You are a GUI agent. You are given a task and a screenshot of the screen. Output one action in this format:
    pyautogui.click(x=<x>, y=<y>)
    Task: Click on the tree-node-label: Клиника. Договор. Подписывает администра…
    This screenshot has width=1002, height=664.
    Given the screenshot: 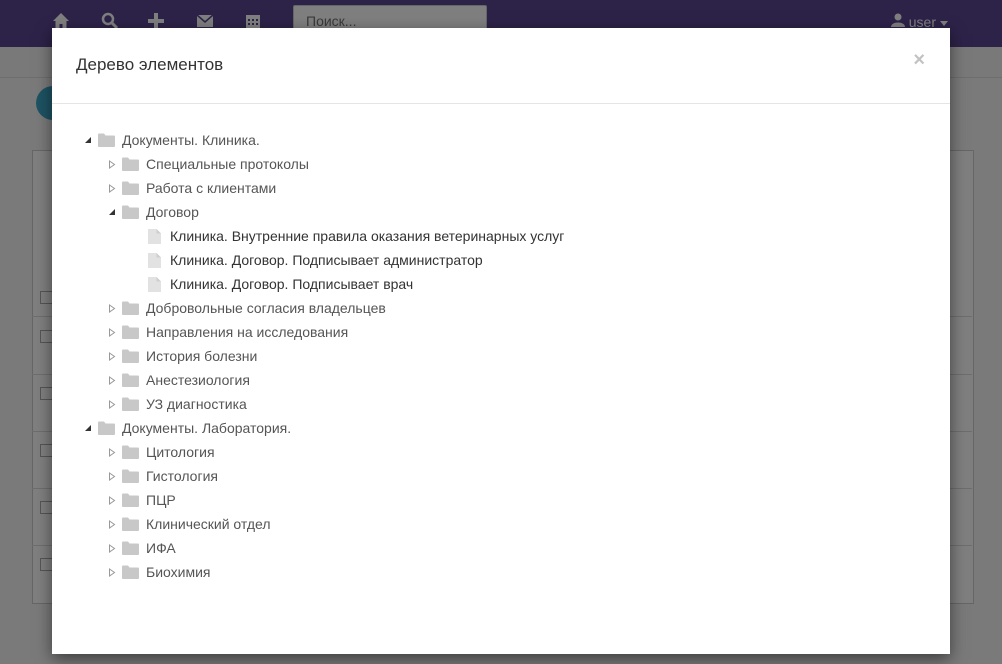 What is the action you would take?
    pyautogui.click(x=326, y=260)
    